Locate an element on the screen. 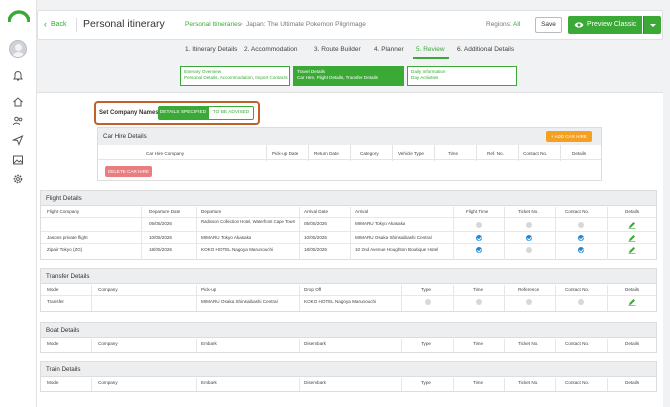 Image resolution: width=670 pixels, height=407 pixels. column-header: Departure is located at coordinates (211, 211).